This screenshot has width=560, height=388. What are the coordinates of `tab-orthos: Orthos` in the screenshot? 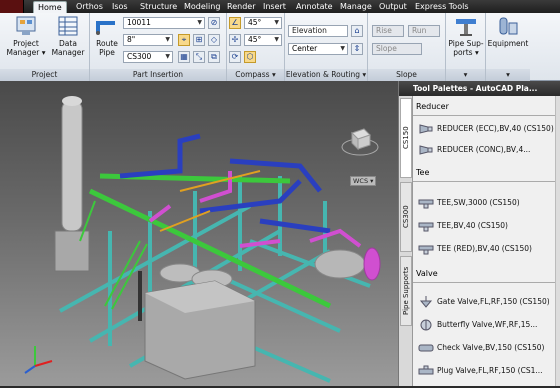 It's located at (89, 7).